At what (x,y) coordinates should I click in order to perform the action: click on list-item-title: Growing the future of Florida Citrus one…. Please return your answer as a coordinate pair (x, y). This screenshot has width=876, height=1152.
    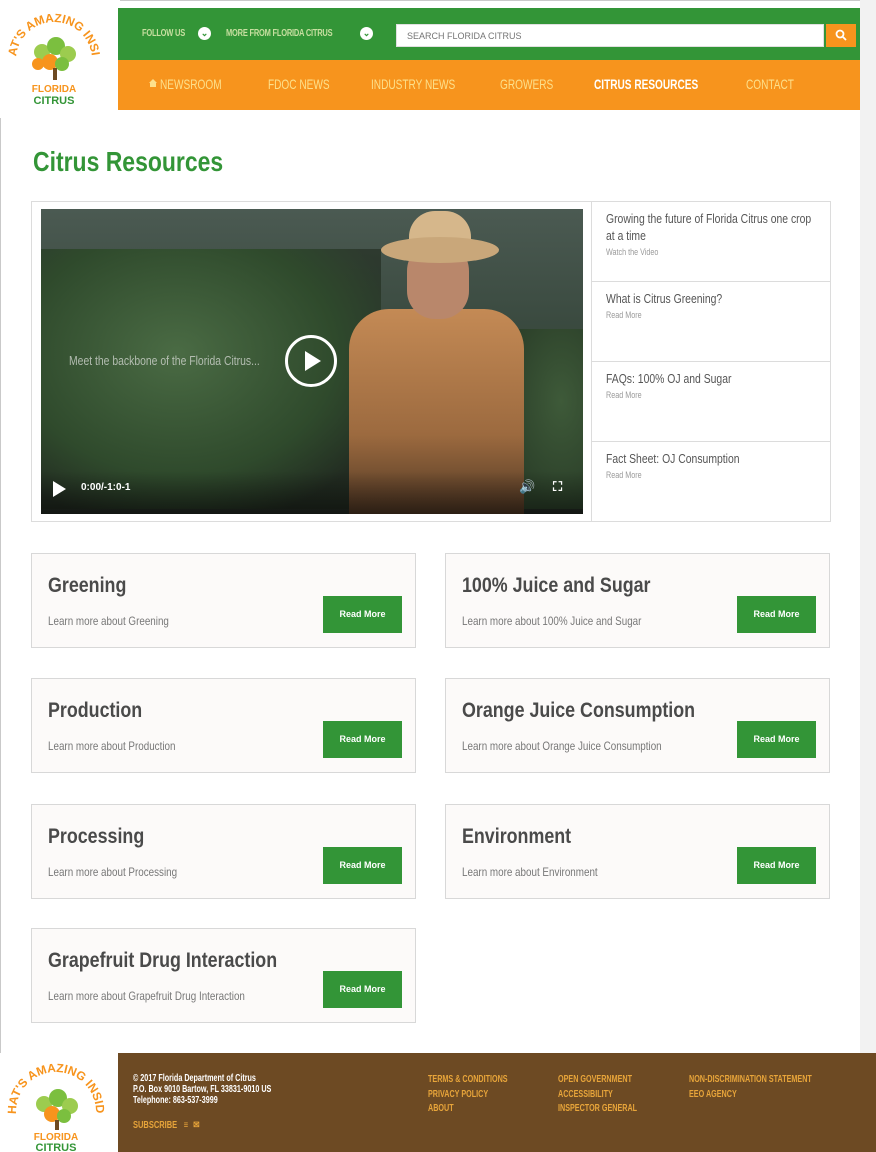
    Looking at the image, I should click on (710, 227).